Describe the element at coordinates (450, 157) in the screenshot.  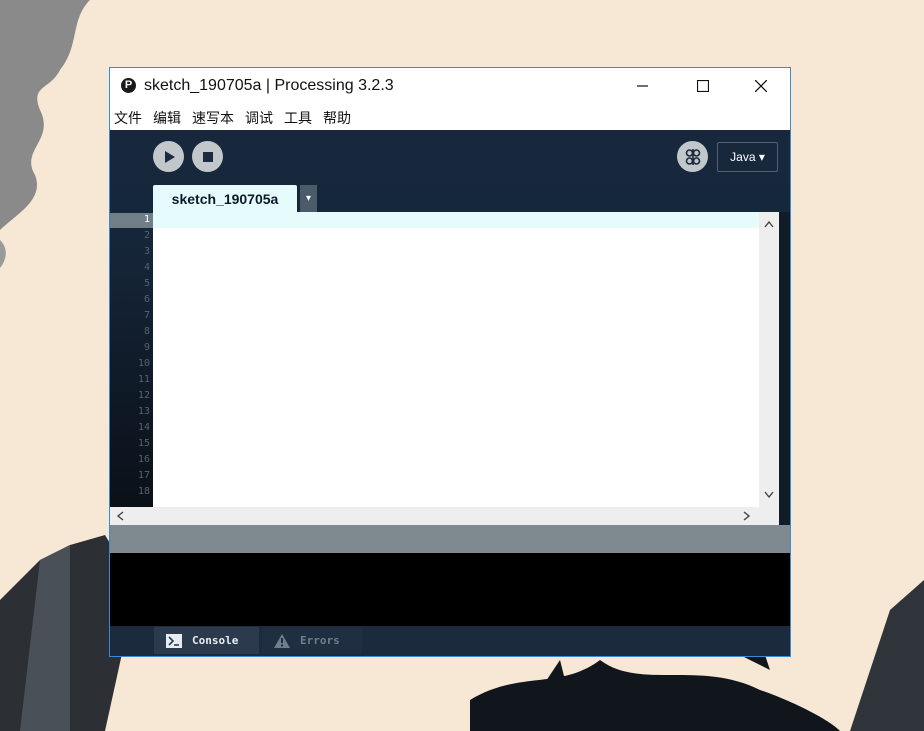
I see `toolbar: Java ▾` at that location.